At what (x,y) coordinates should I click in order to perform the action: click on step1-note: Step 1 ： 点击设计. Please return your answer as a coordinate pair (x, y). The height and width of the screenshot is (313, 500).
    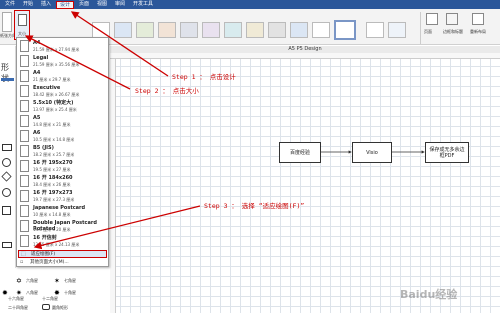
    Looking at the image, I should click on (204, 77).